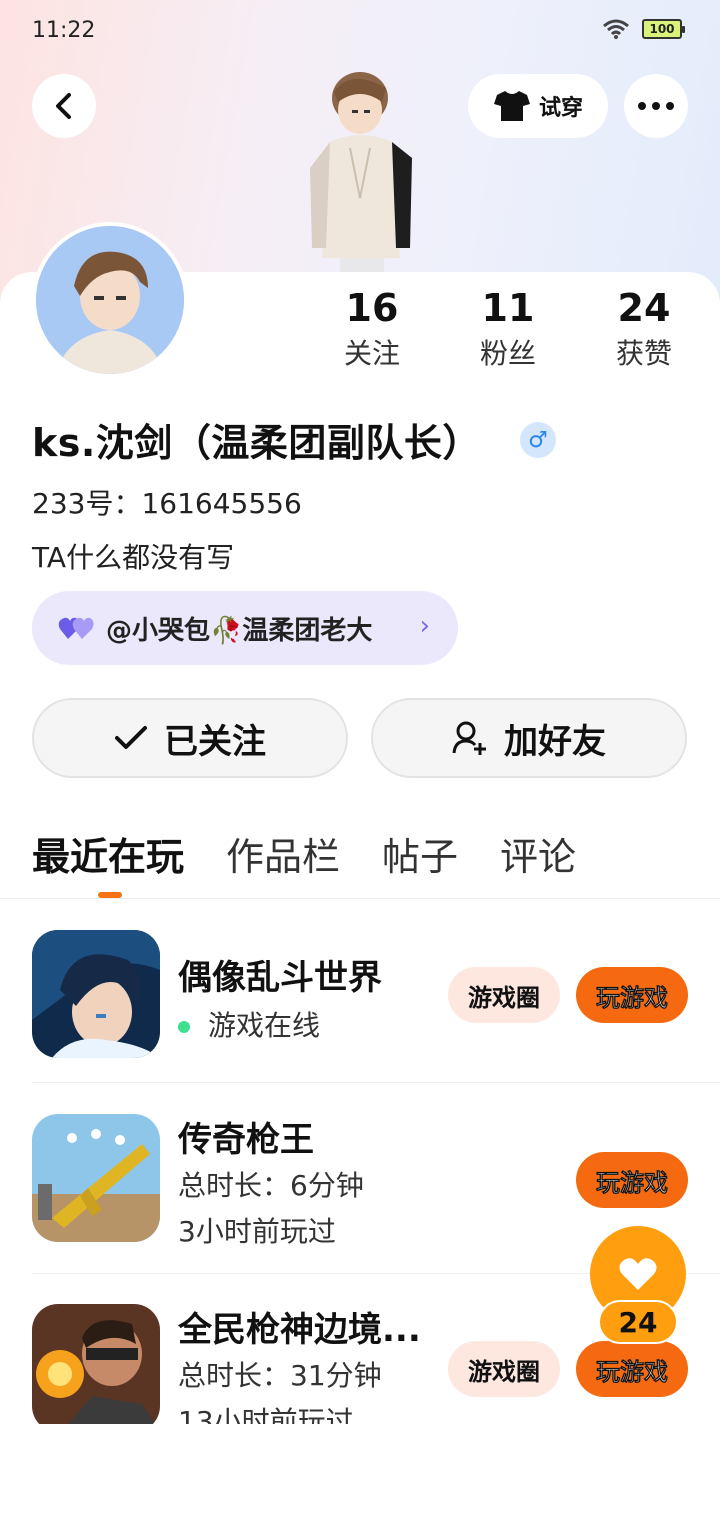 This screenshot has width=720, height=1520. I want to click on battery-icon: 100, so click(663, 29).